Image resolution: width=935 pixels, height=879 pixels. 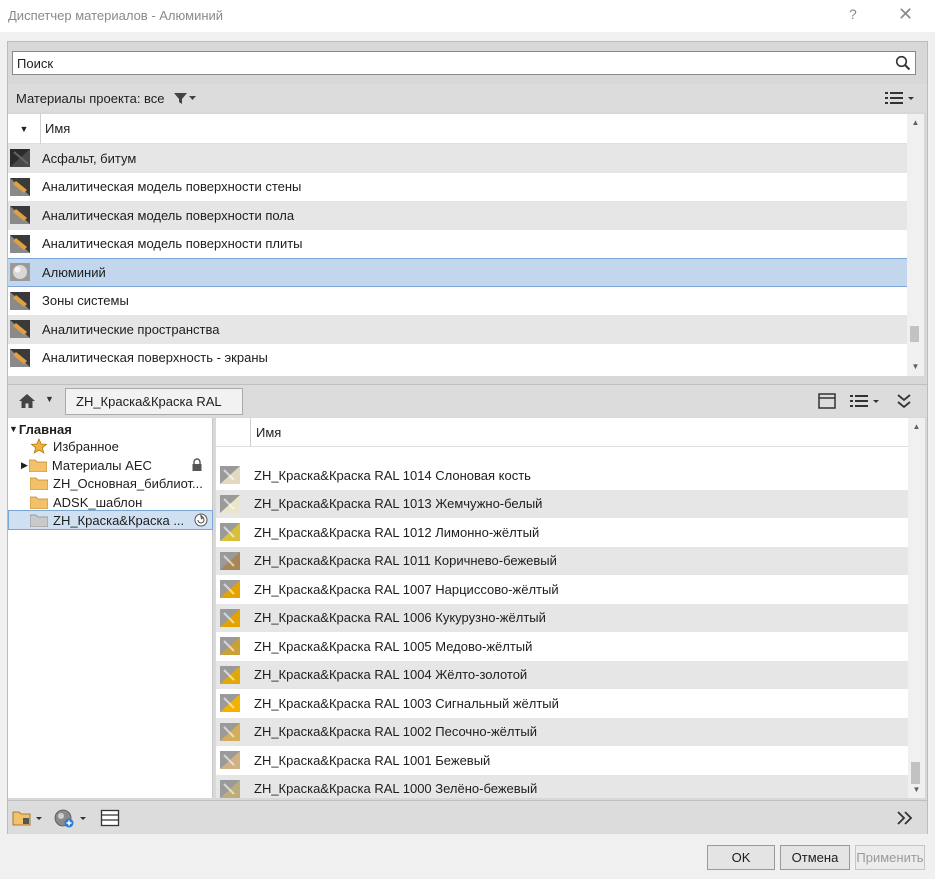 I want to click on tree-item-home: ▼ Главная, so click(x=40, y=429).